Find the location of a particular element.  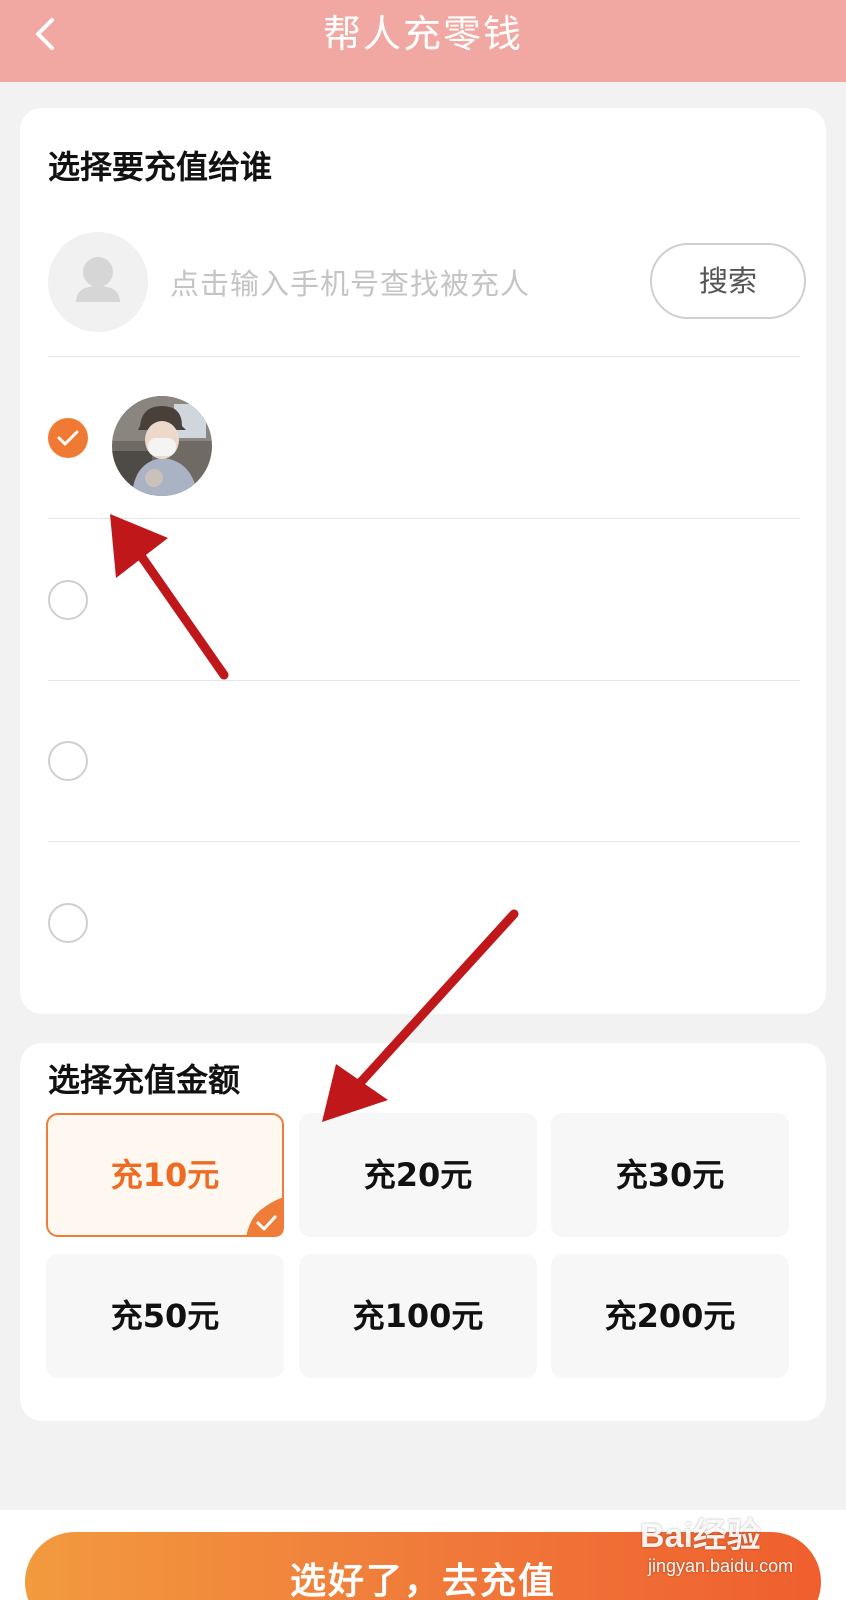

page-title: 帮人充零钱 is located at coordinates (422, 34).